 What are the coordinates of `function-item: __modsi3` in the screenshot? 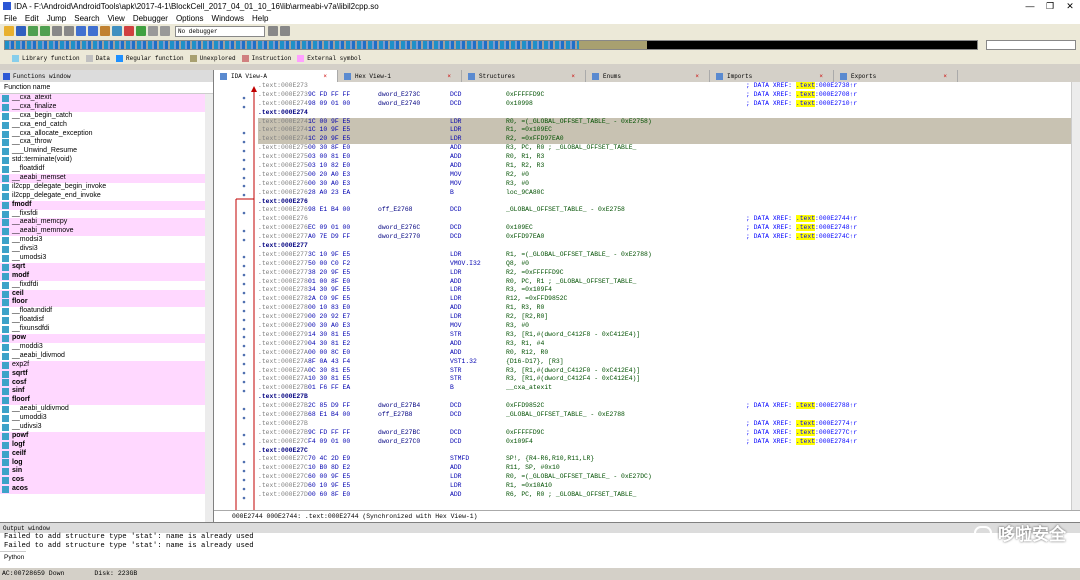 It's located at (106, 240).